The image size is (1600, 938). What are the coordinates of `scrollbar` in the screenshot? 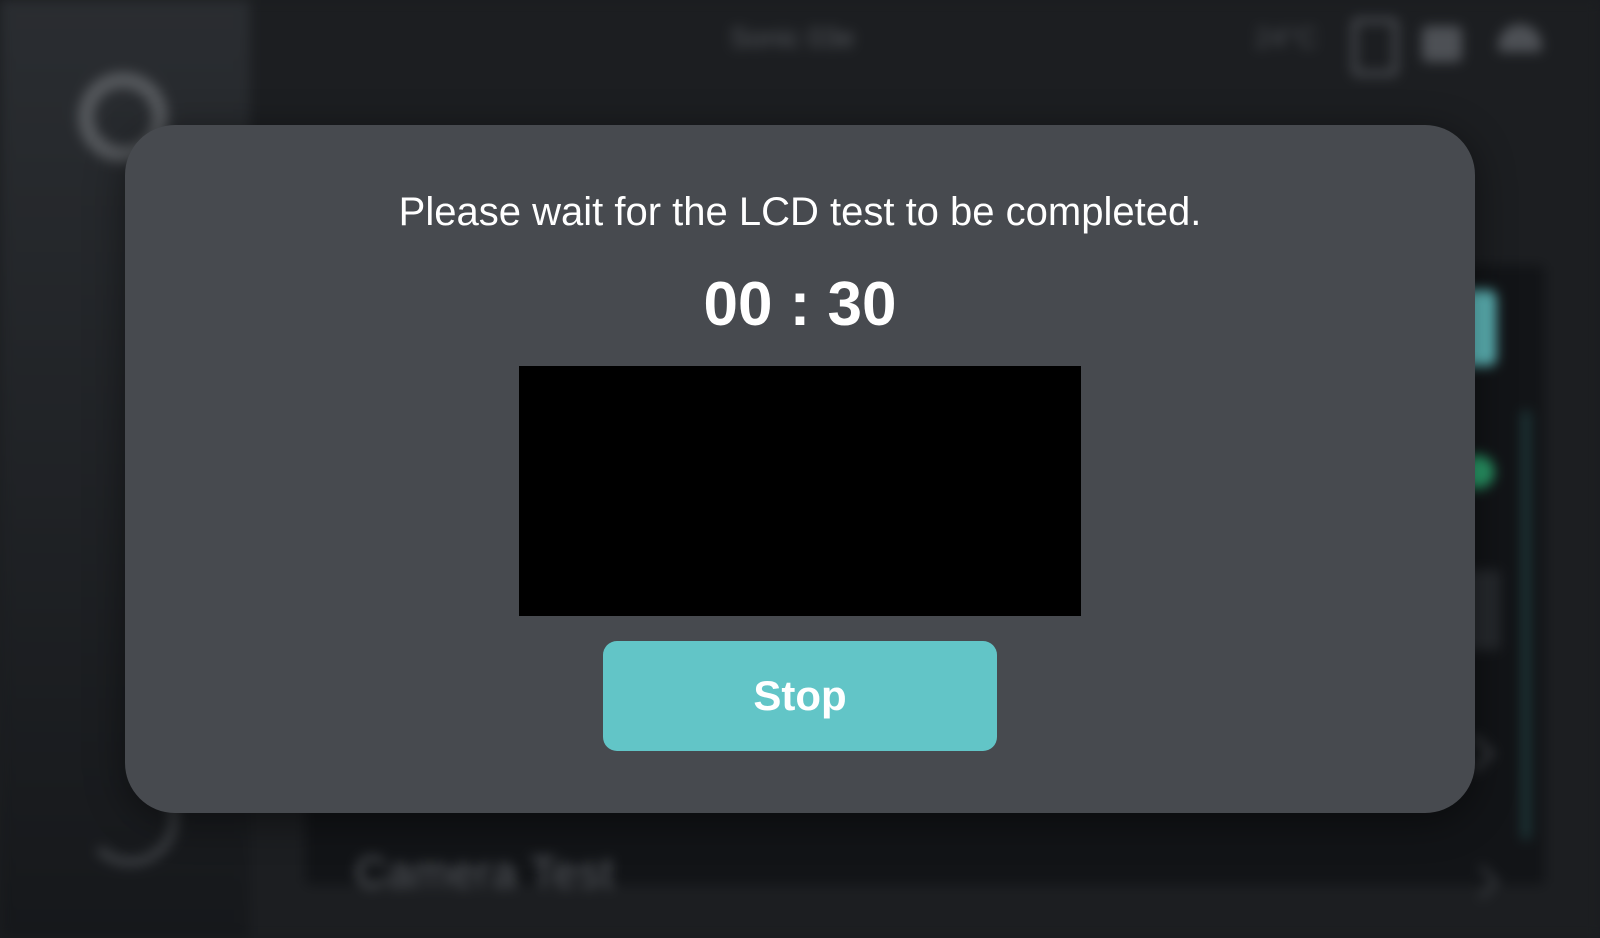 It's located at (1526, 625).